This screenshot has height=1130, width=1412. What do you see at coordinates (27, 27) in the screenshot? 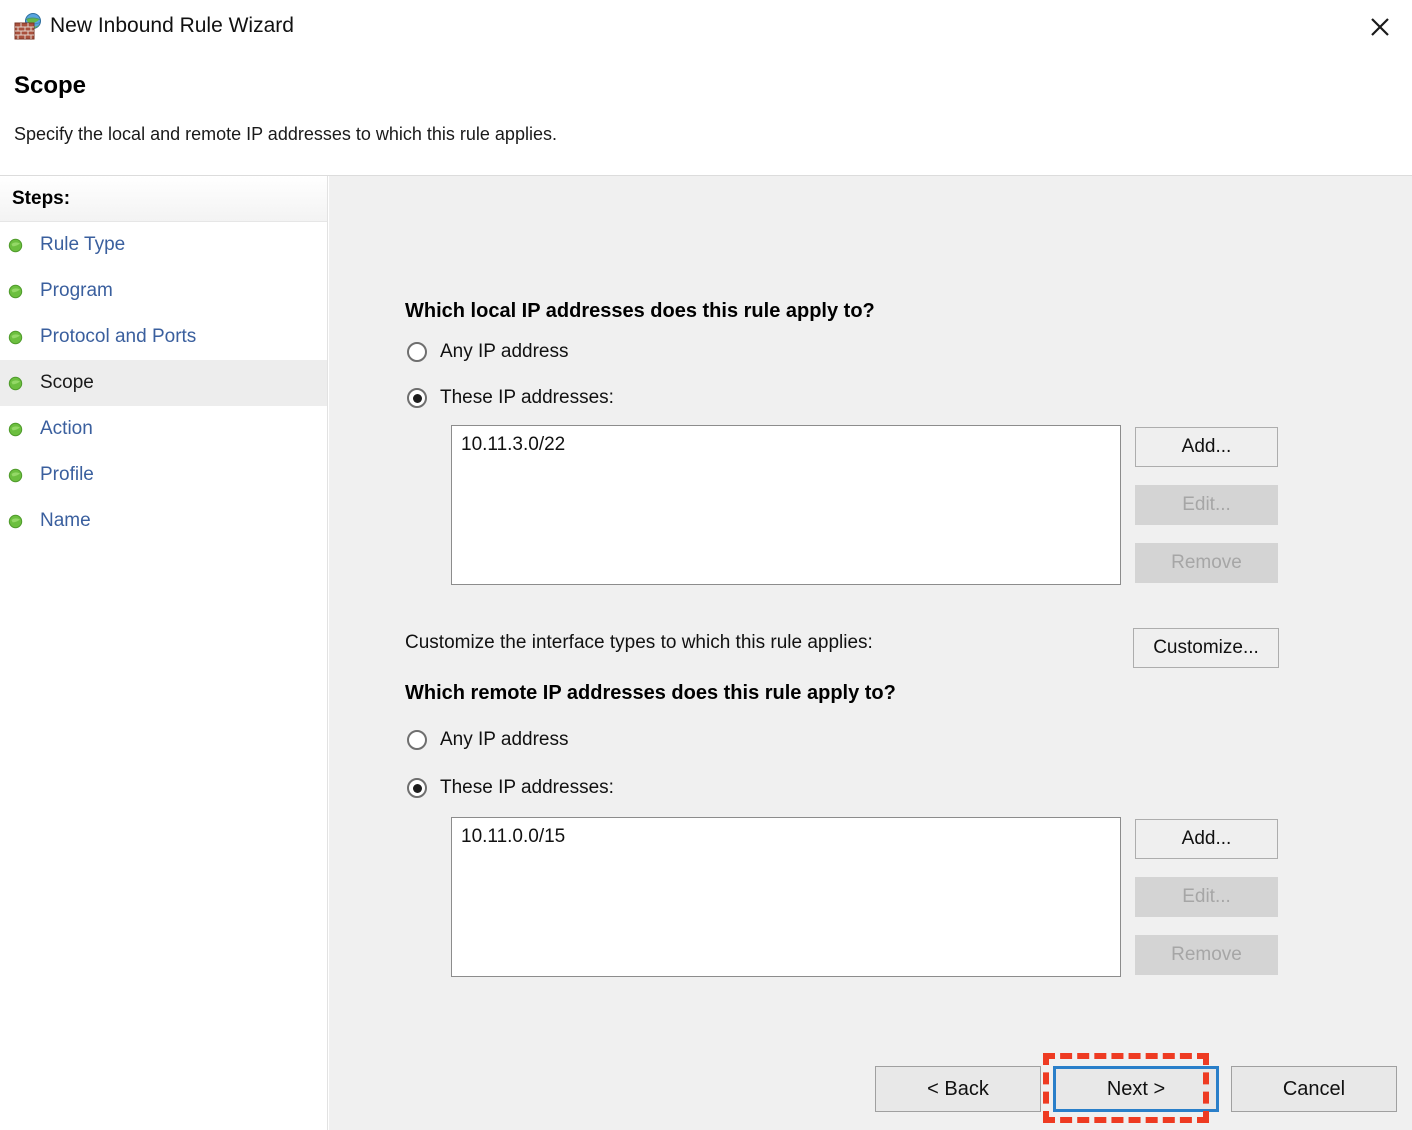
I see `firewall-globe-icon` at bounding box center [27, 27].